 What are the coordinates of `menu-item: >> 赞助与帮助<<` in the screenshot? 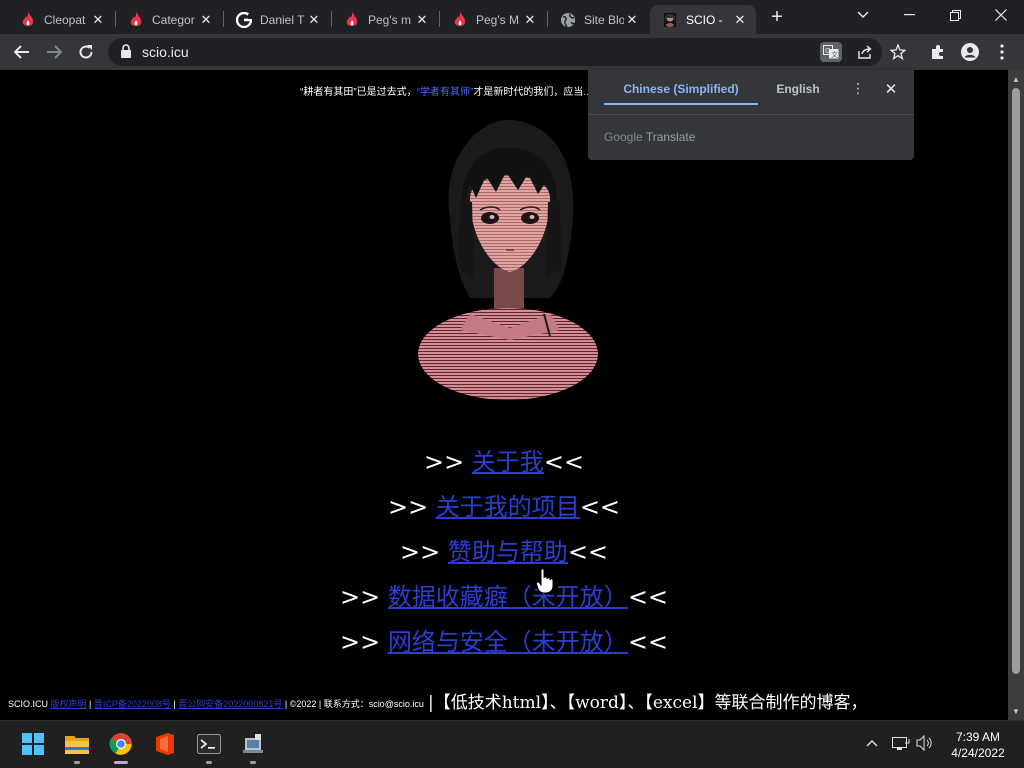 It's located at (504, 554).